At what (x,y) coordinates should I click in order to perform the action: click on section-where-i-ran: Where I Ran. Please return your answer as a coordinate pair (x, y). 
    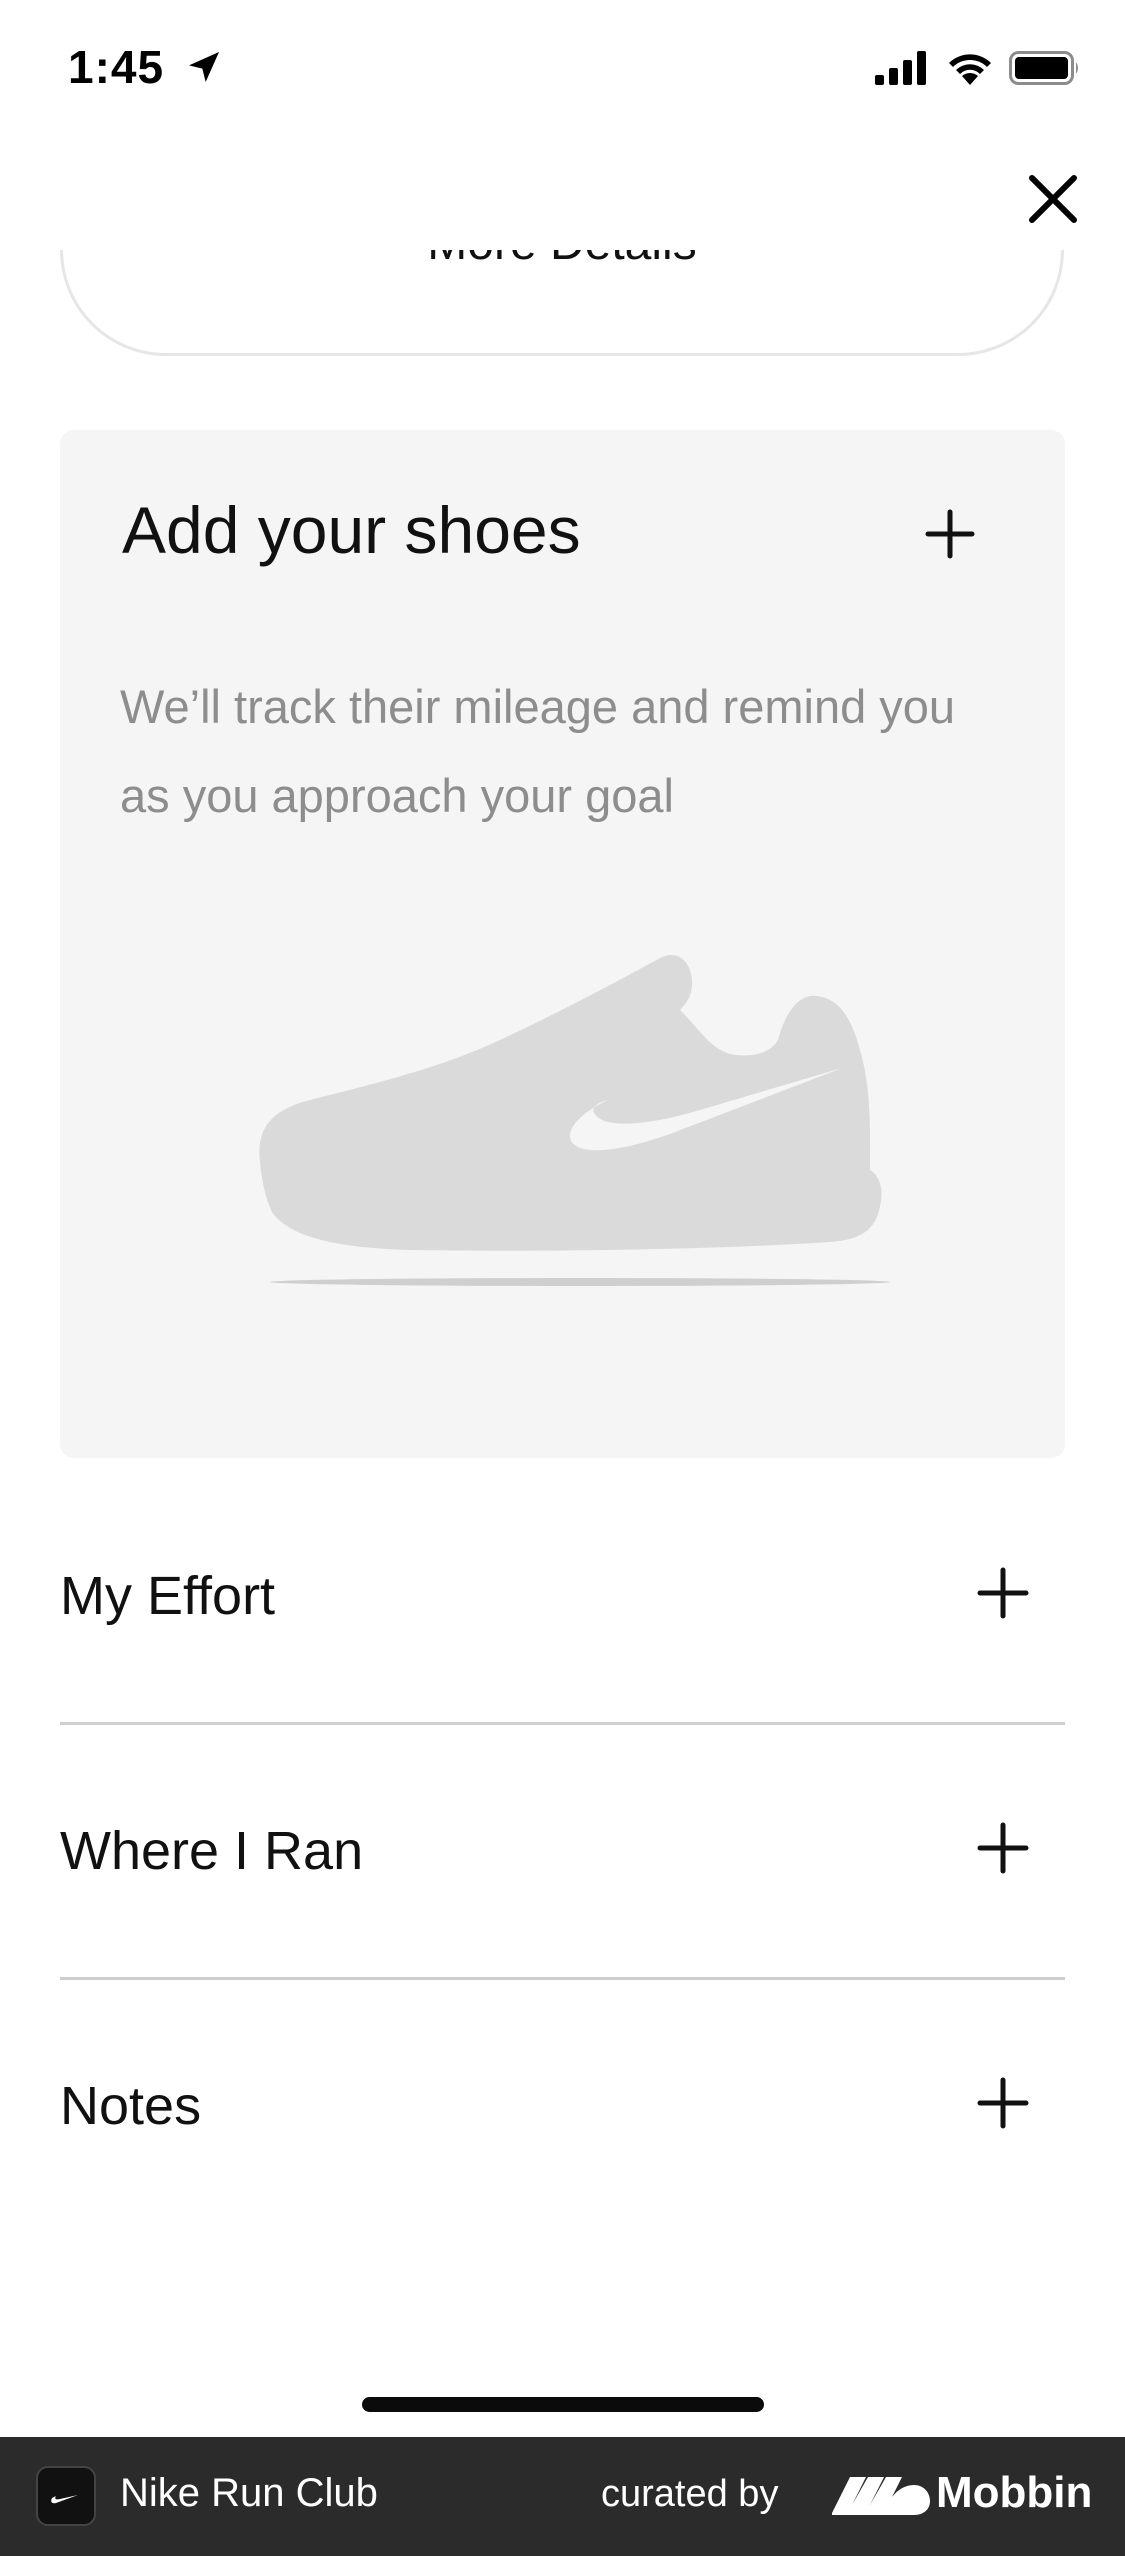
    Looking at the image, I should click on (562, 1852).